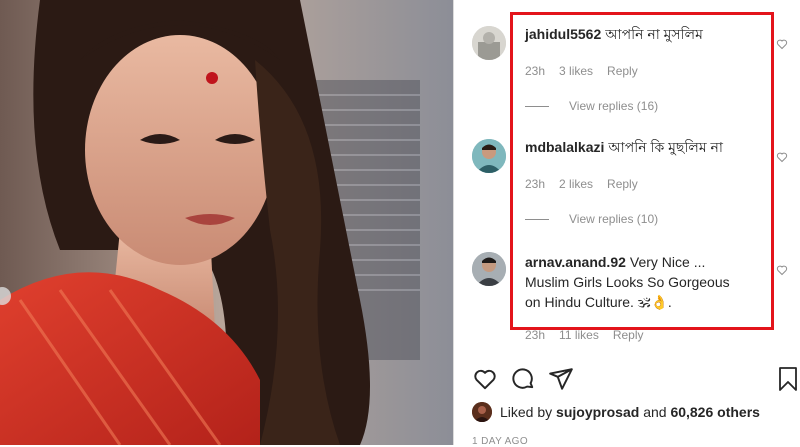 This screenshot has width=800, height=447. Describe the element at coordinates (715, 412) in the screenshot. I see `likes-count: 60,826 others` at that location.